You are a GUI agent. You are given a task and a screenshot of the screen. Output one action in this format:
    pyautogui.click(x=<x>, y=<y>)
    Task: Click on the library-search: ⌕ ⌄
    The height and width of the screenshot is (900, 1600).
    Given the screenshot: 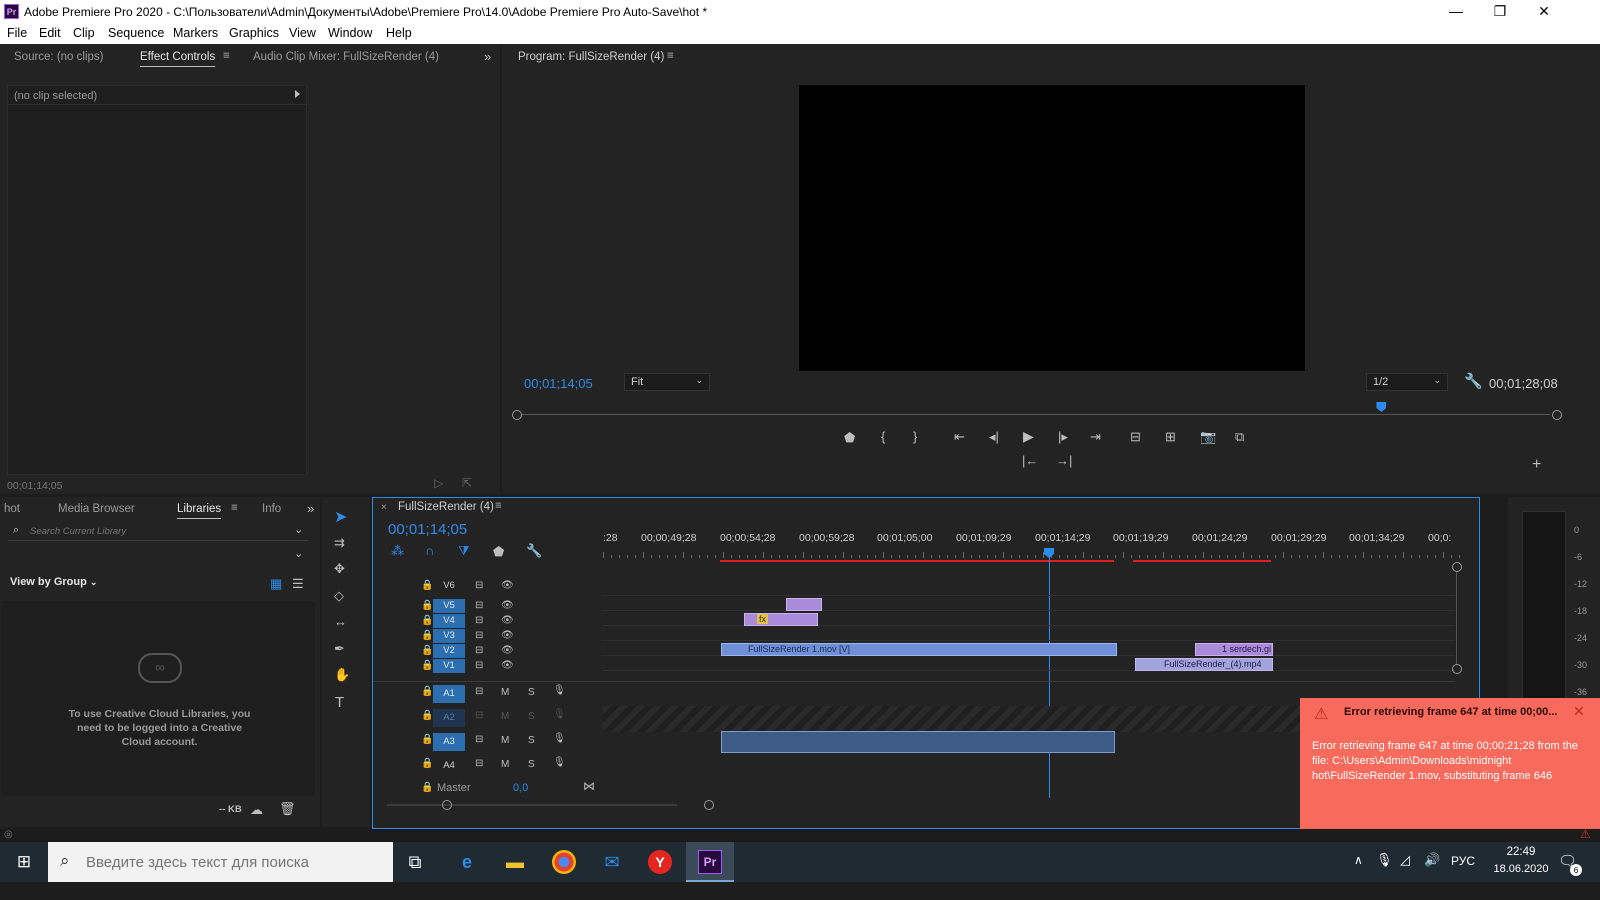 What is the action you would take?
    pyautogui.click(x=158, y=531)
    